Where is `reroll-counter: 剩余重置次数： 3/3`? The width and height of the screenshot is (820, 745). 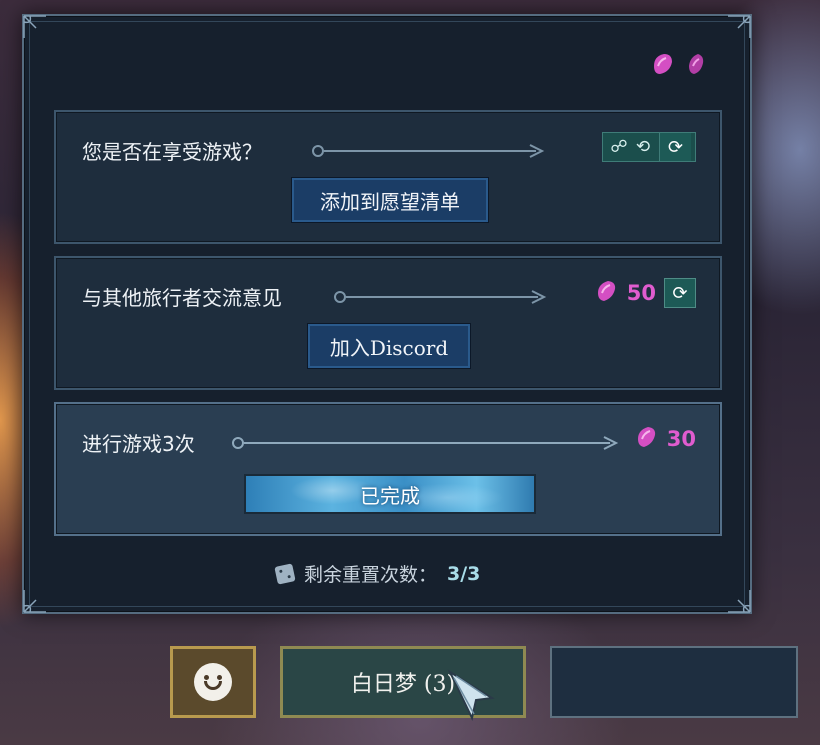 reroll-counter: 剩余重置次数： 3/3 is located at coordinates (377, 573).